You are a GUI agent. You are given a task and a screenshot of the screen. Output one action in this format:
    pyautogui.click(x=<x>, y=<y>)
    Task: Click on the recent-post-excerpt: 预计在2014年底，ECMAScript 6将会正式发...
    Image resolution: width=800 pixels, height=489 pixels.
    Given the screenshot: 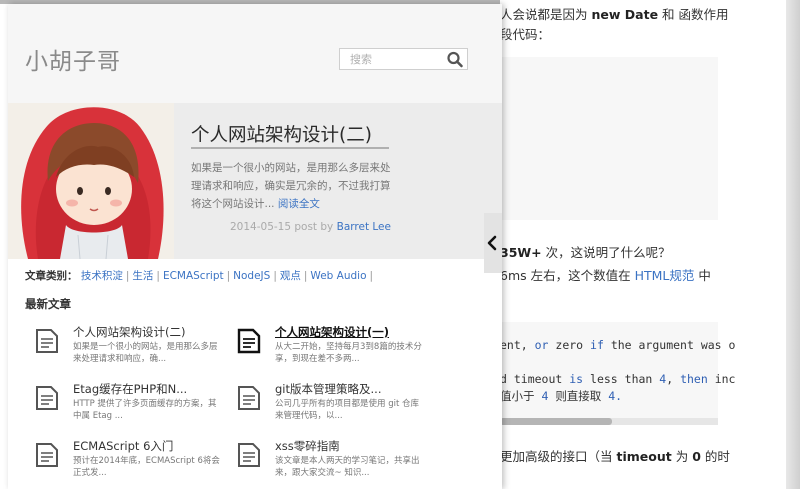 What is the action you would take?
    pyautogui.click(x=146, y=467)
    